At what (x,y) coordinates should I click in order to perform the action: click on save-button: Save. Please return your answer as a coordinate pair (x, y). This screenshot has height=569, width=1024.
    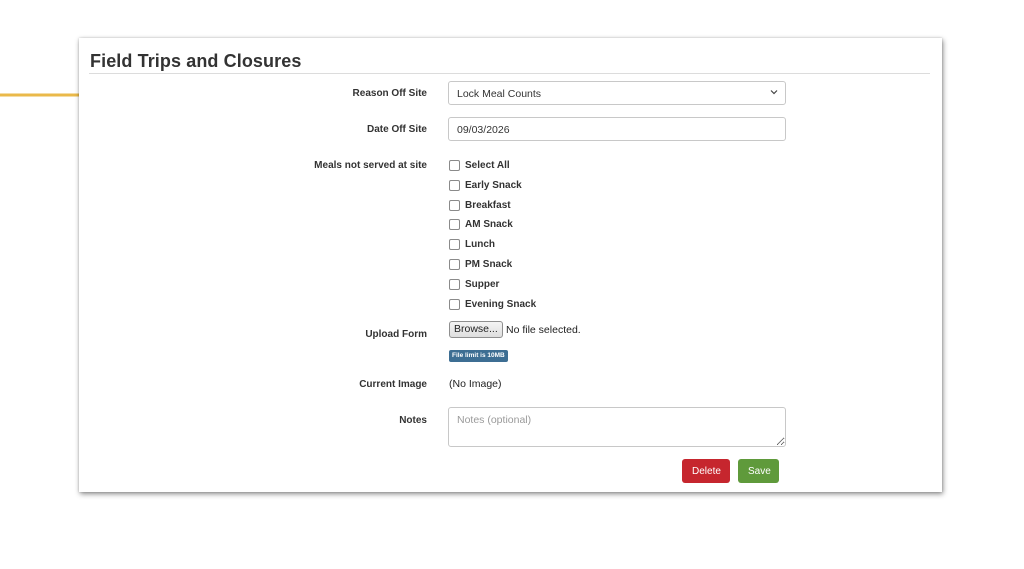
    Looking at the image, I should click on (758, 471).